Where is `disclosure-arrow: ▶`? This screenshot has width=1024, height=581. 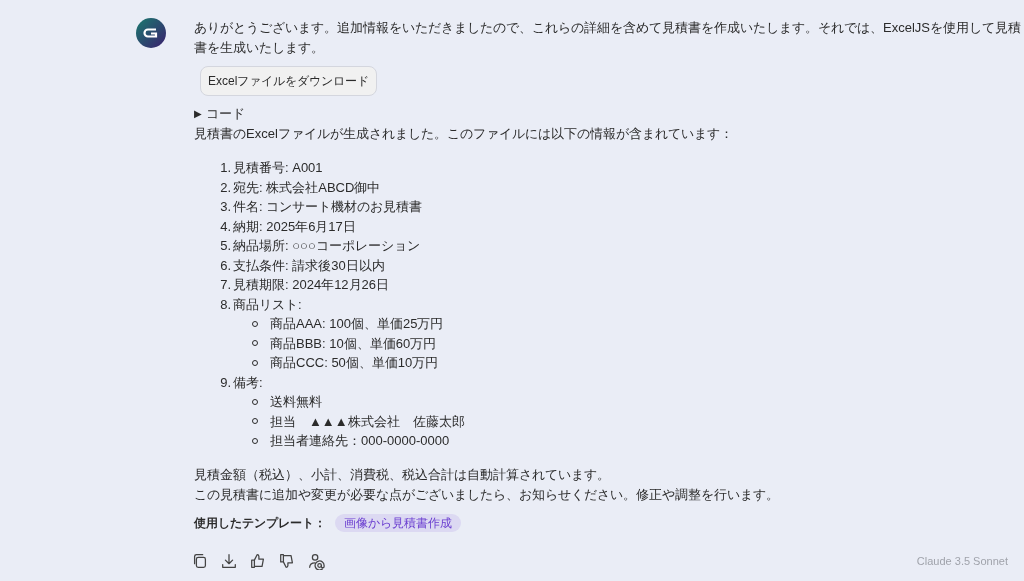
disclosure-arrow: ▶ is located at coordinates (198, 114).